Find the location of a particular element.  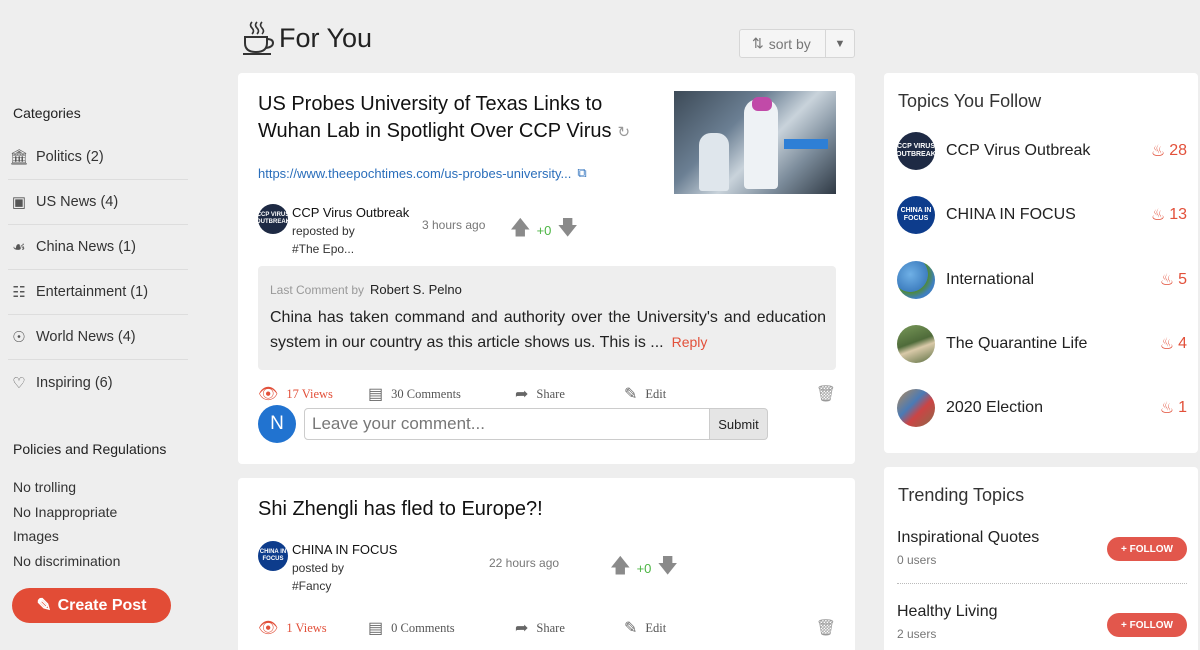

author-action: posted by is located at coordinates (318, 568).